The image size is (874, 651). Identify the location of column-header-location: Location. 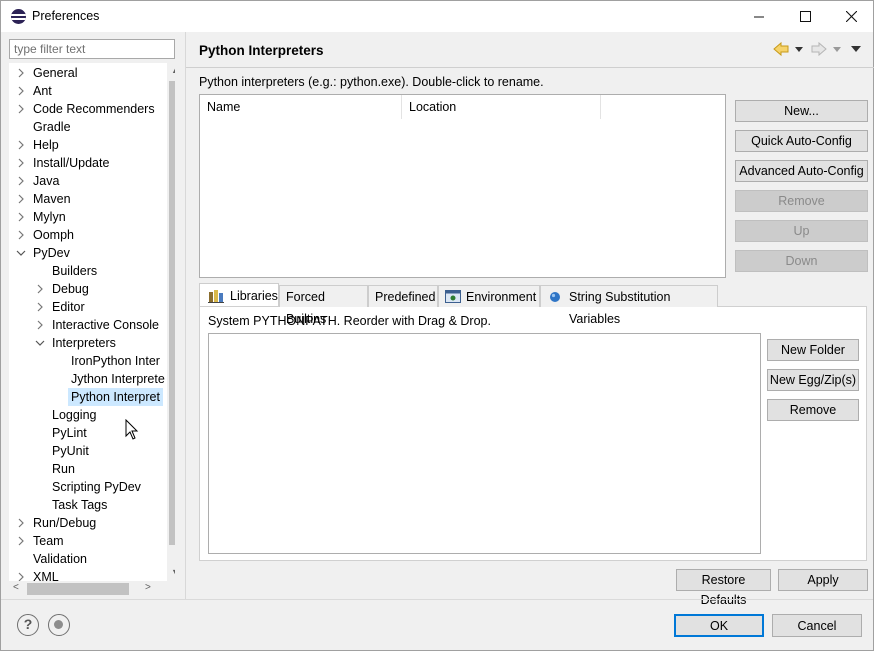
(501, 107).